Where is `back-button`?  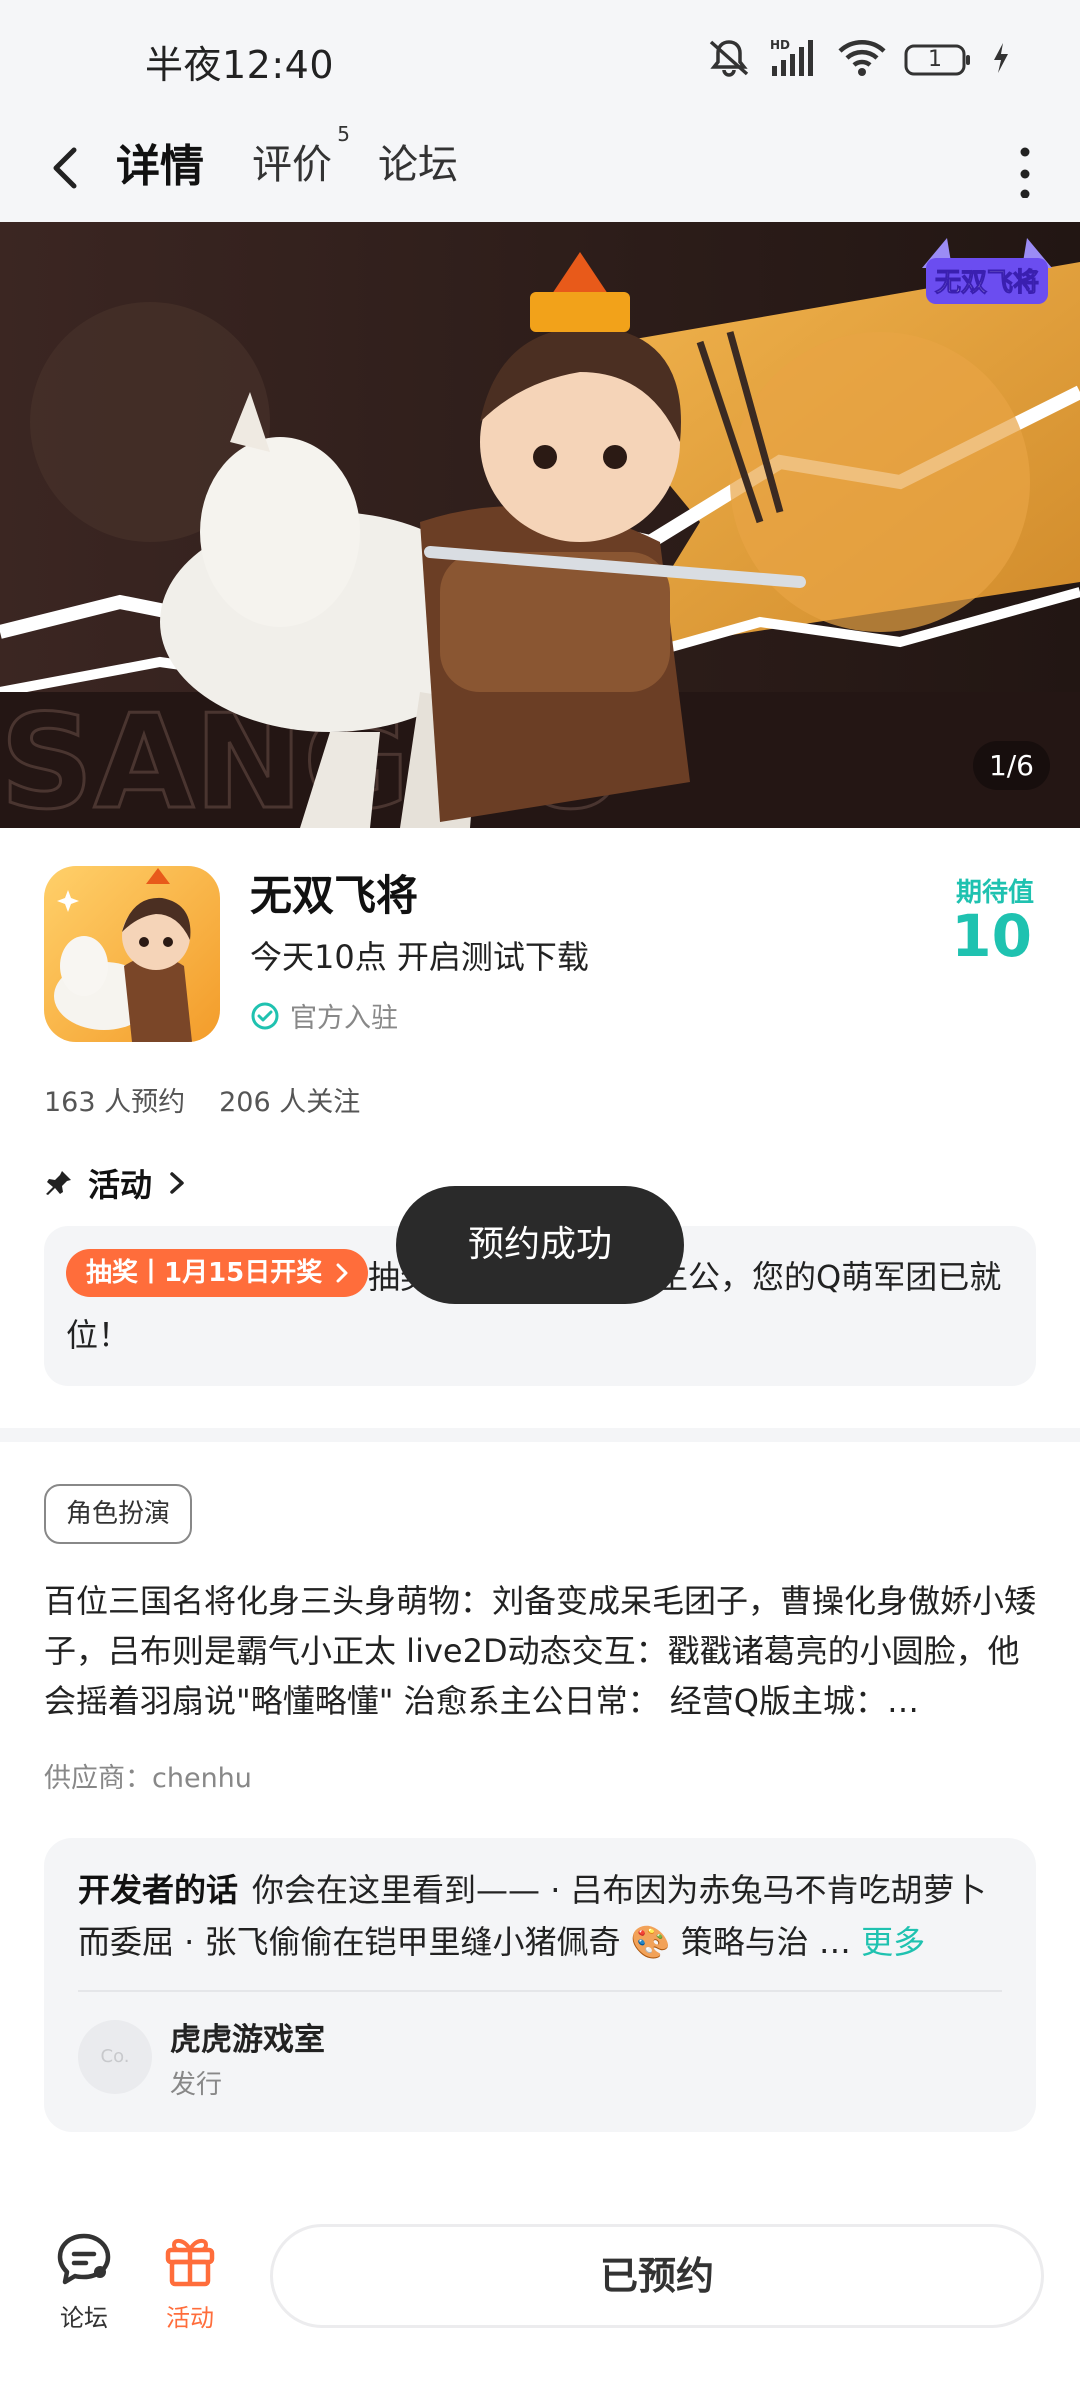 back-button is located at coordinates (66, 167).